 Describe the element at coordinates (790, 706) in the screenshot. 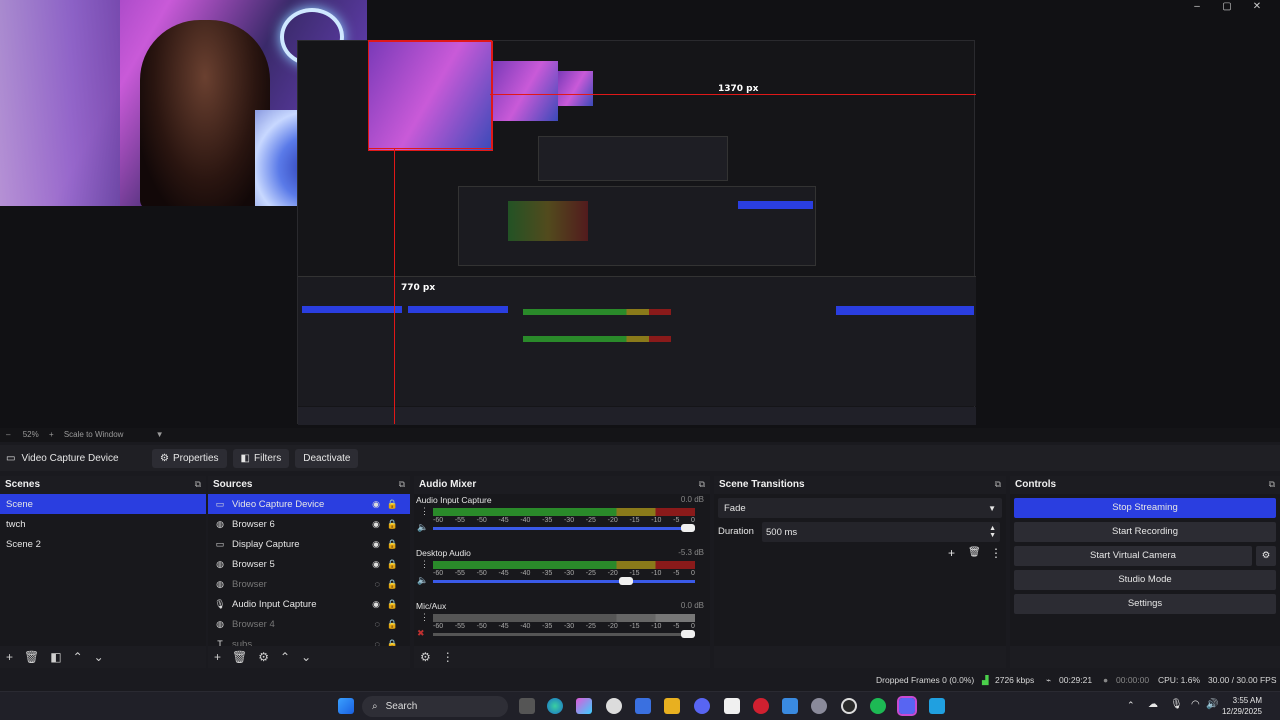

I see `photos-icon` at that location.